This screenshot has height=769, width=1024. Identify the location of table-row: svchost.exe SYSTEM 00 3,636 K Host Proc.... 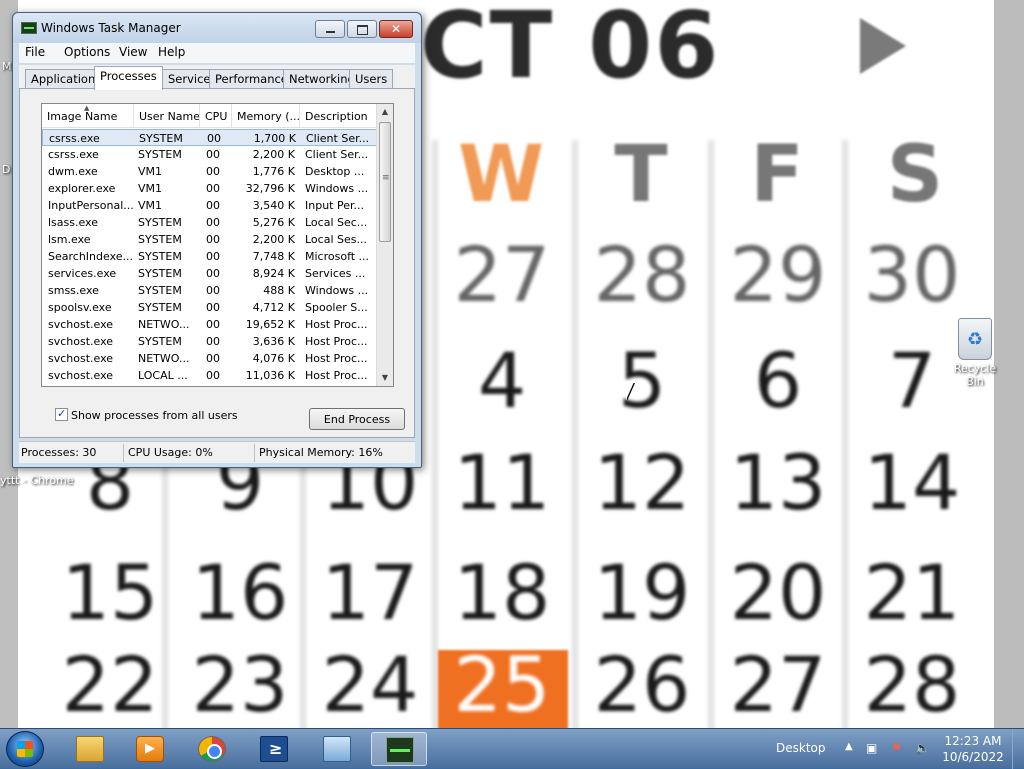
(210, 341).